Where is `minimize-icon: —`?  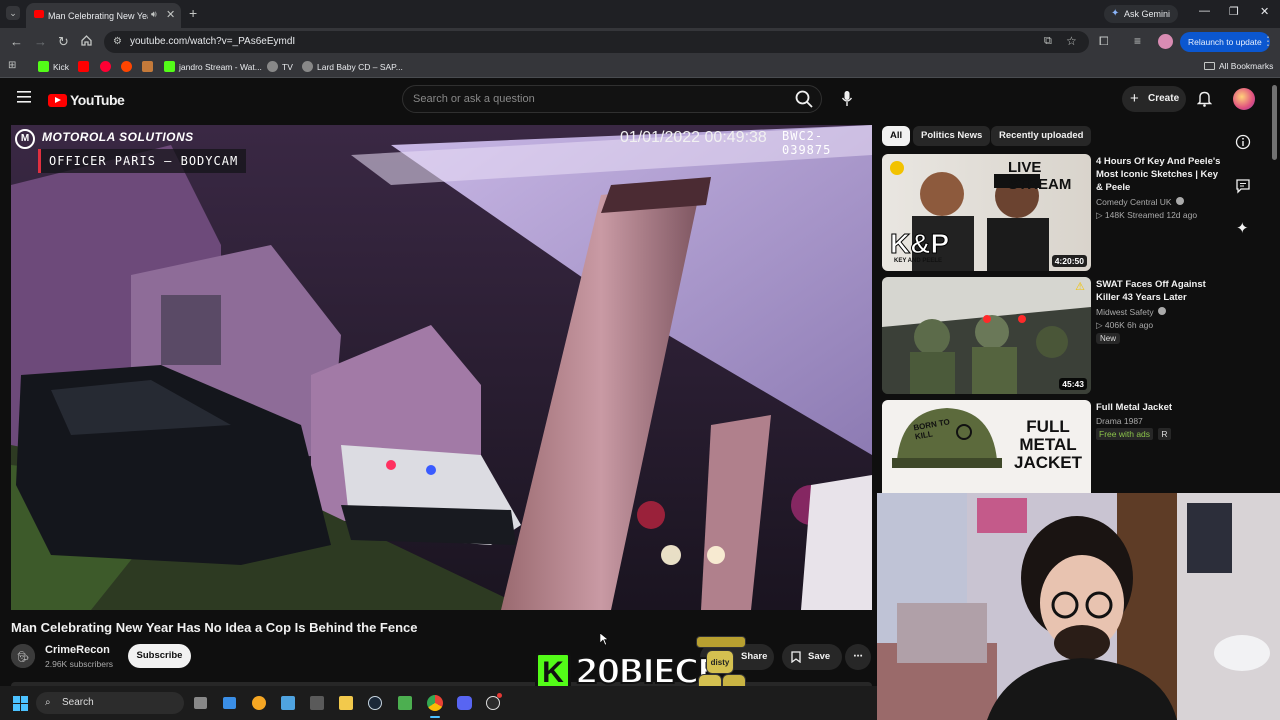
minimize-icon: — is located at coordinates (1204, 11).